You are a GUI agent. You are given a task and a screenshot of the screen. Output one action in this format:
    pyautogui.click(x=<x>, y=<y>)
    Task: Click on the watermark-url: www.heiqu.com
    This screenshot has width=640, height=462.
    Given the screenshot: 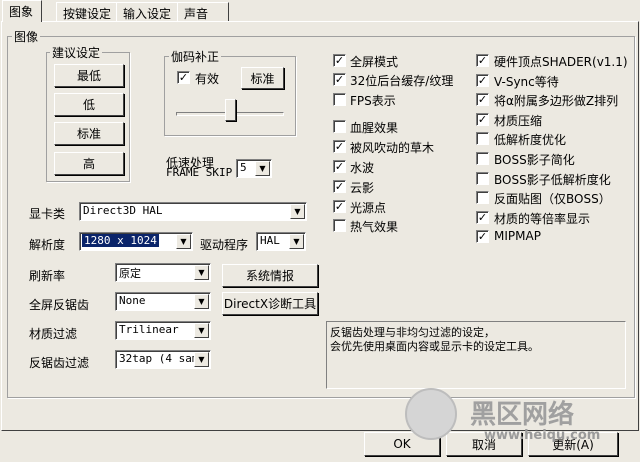 What is the action you would take?
    pyautogui.click(x=542, y=435)
    